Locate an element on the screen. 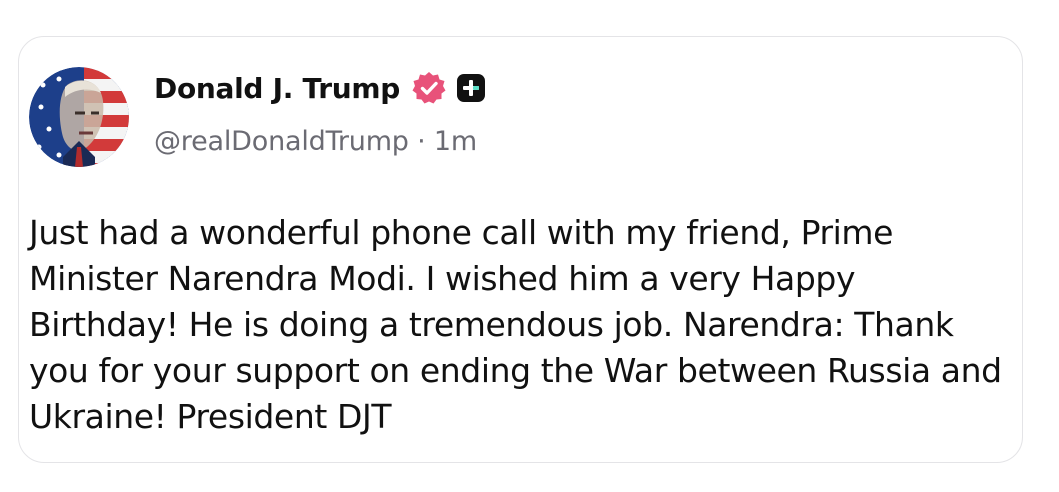 The width and height of the screenshot is (1059, 492). avatar-image is located at coordinates (79, 117).